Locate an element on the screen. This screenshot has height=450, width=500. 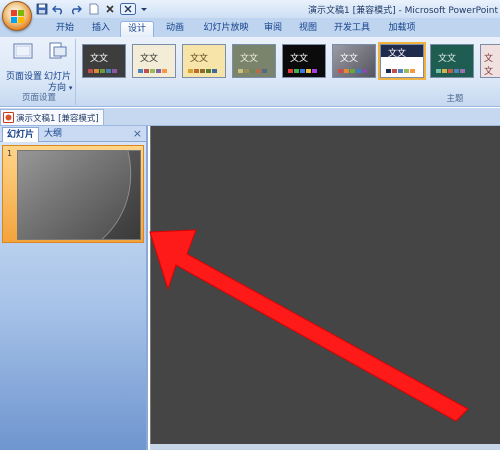
close-doc-icon is located at coordinates (110, 9).